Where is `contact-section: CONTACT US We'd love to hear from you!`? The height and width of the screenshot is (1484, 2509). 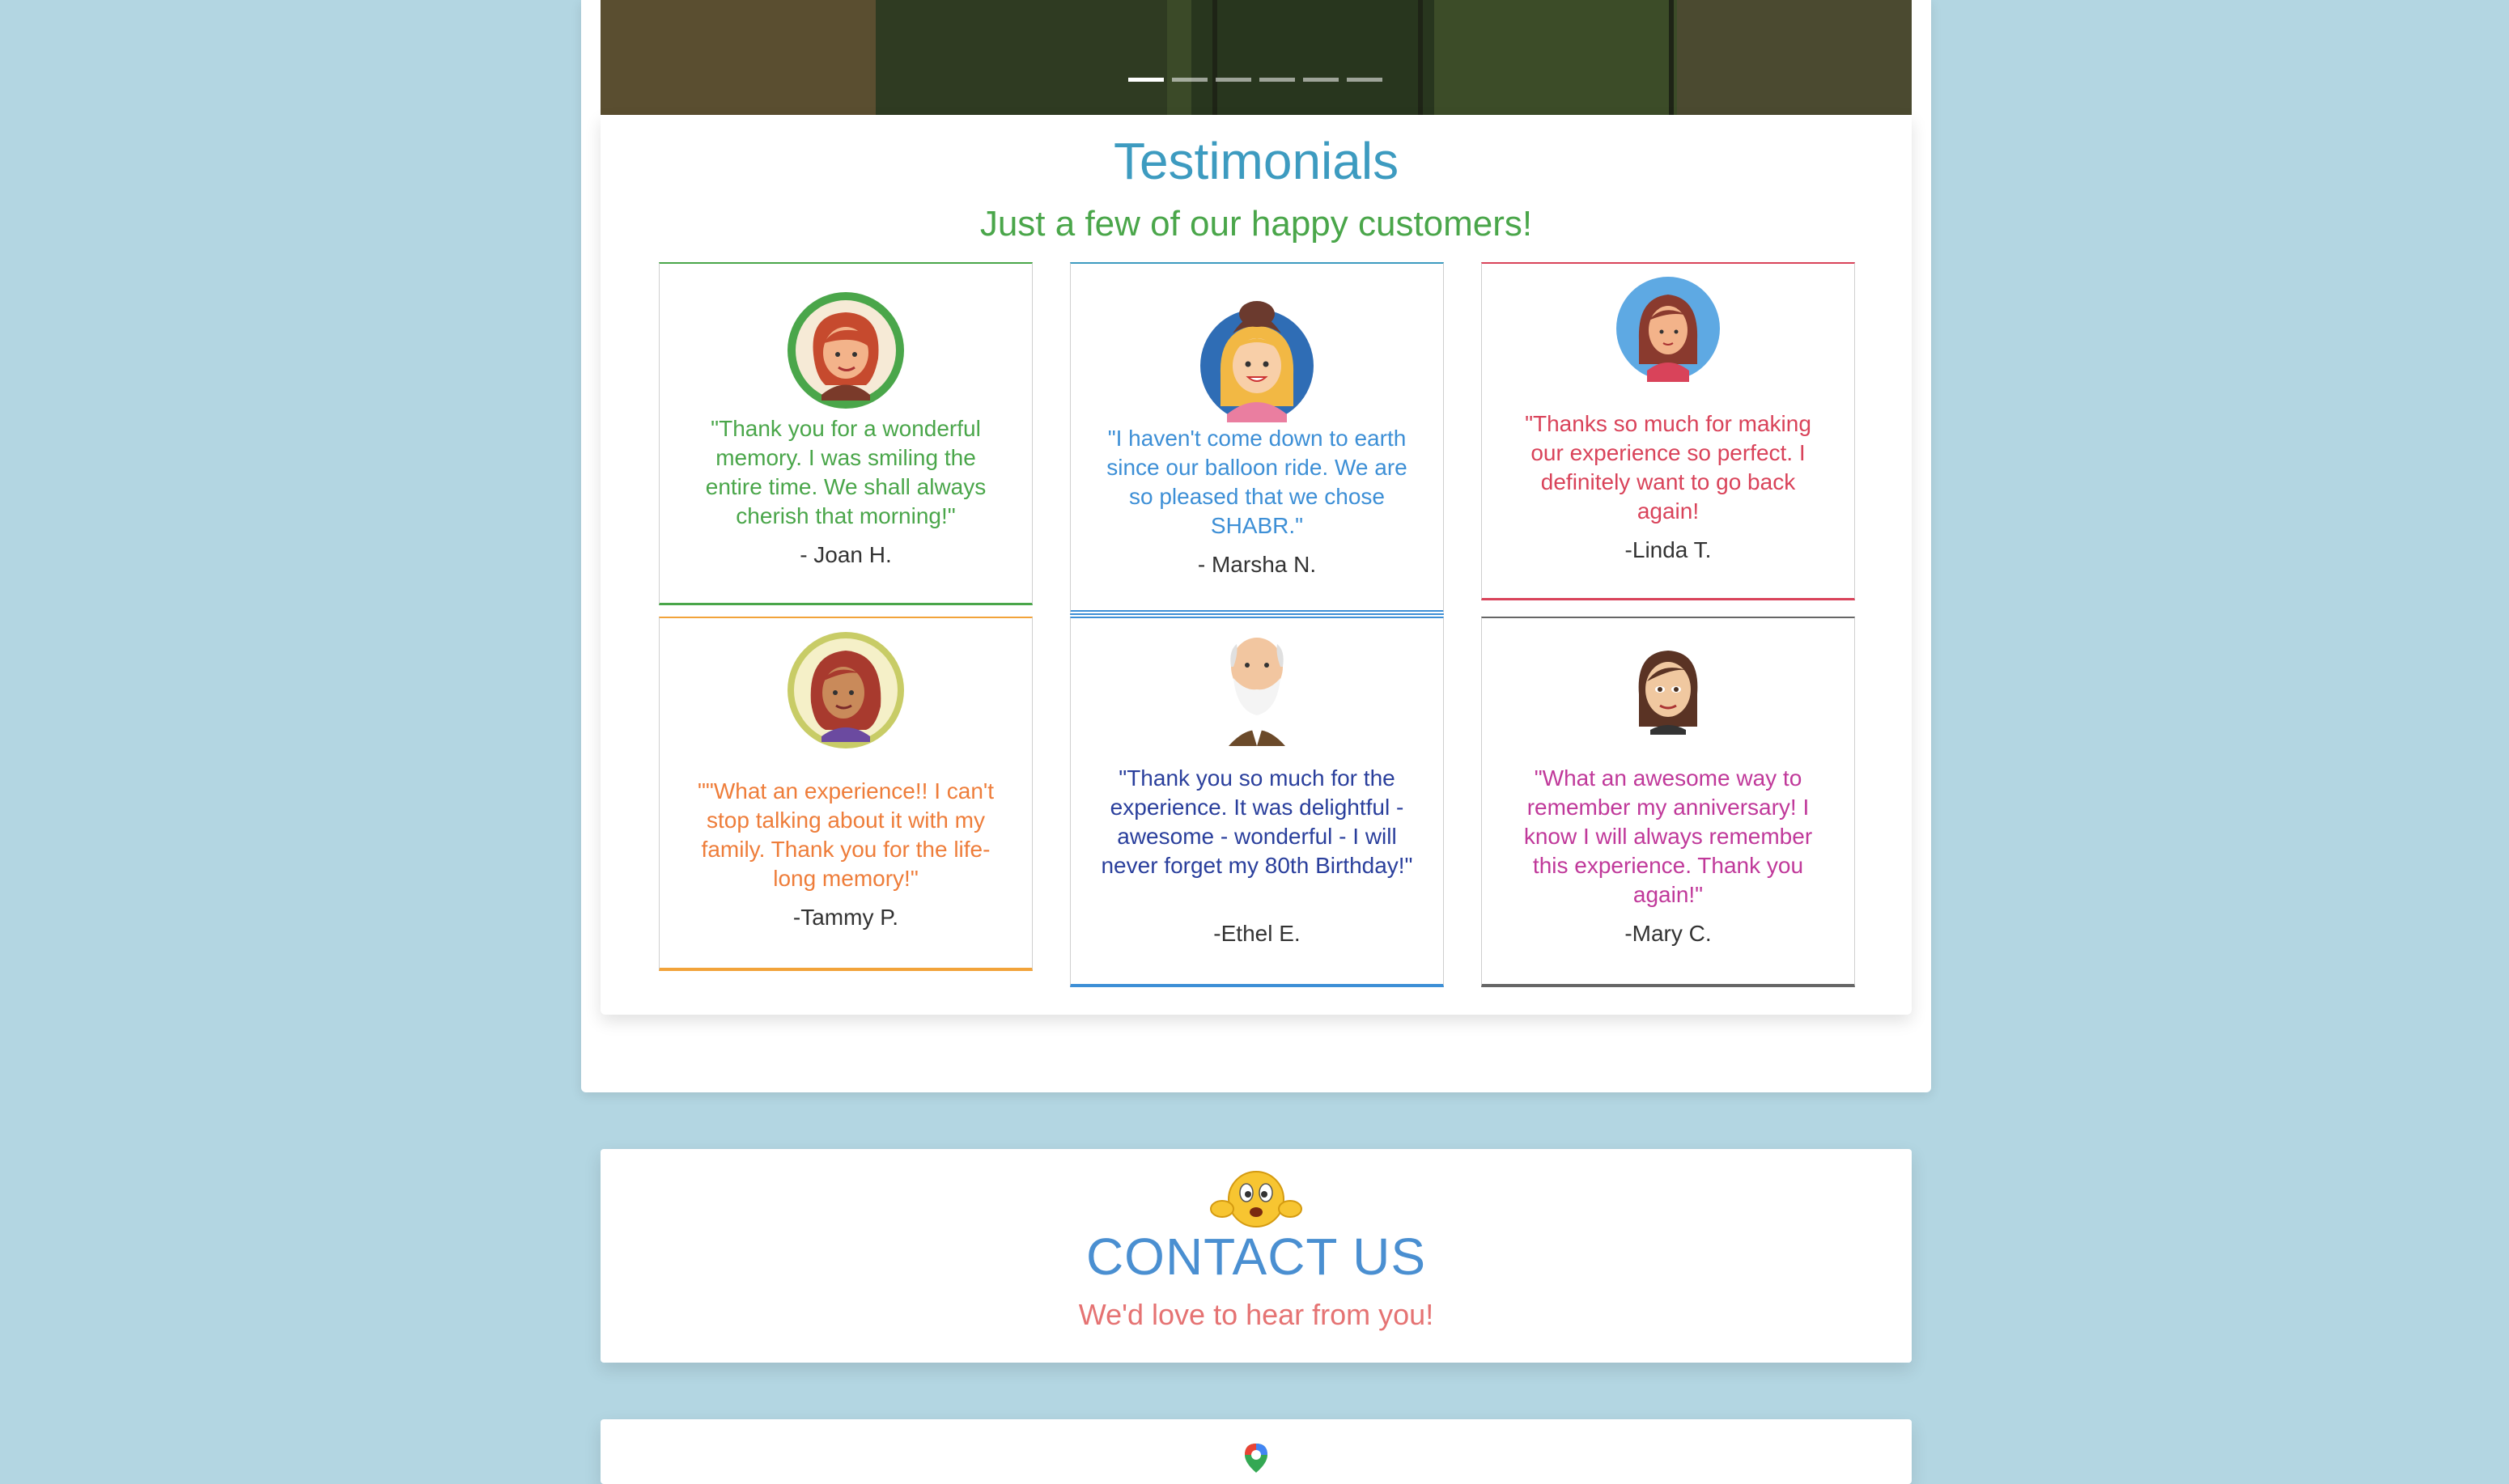 contact-section: CONTACT US We'd love to hear from you! is located at coordinates (1256, 1256).